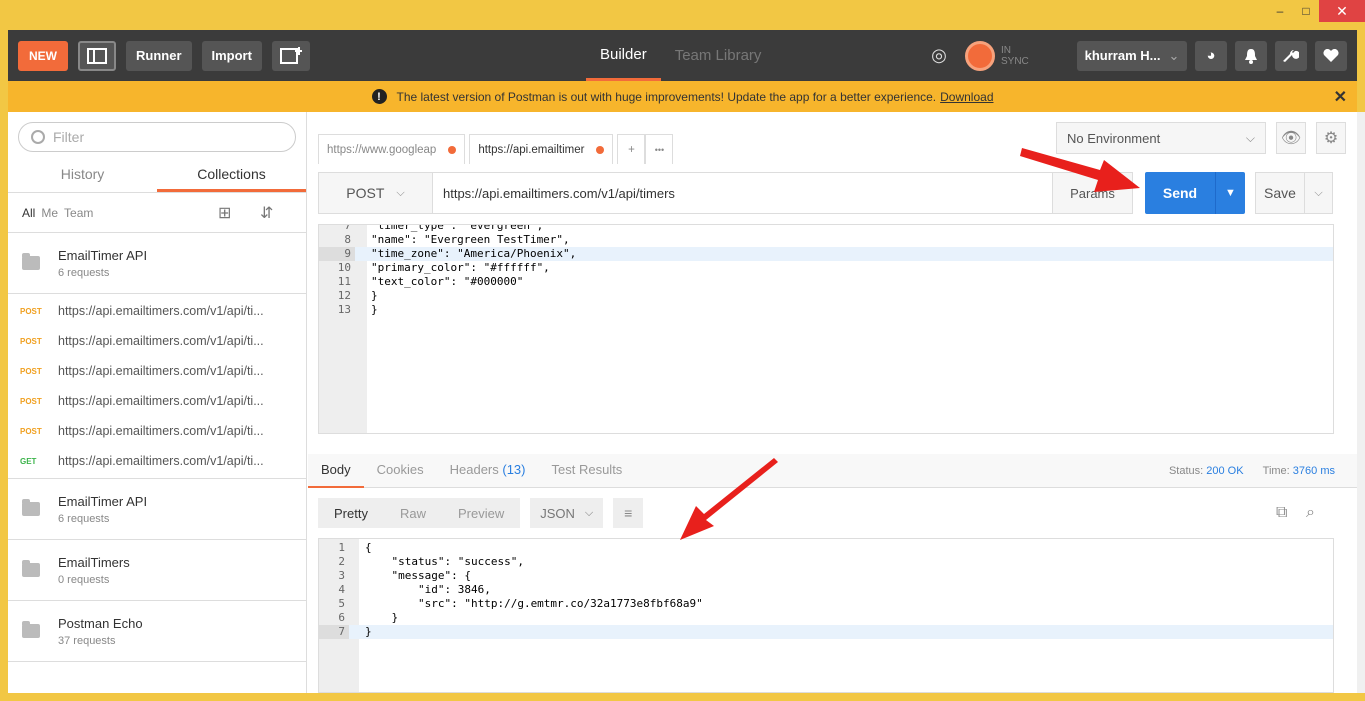 This screenshot has width=1365, height=701. I want to click on download-link: Download, so click(966, 97).